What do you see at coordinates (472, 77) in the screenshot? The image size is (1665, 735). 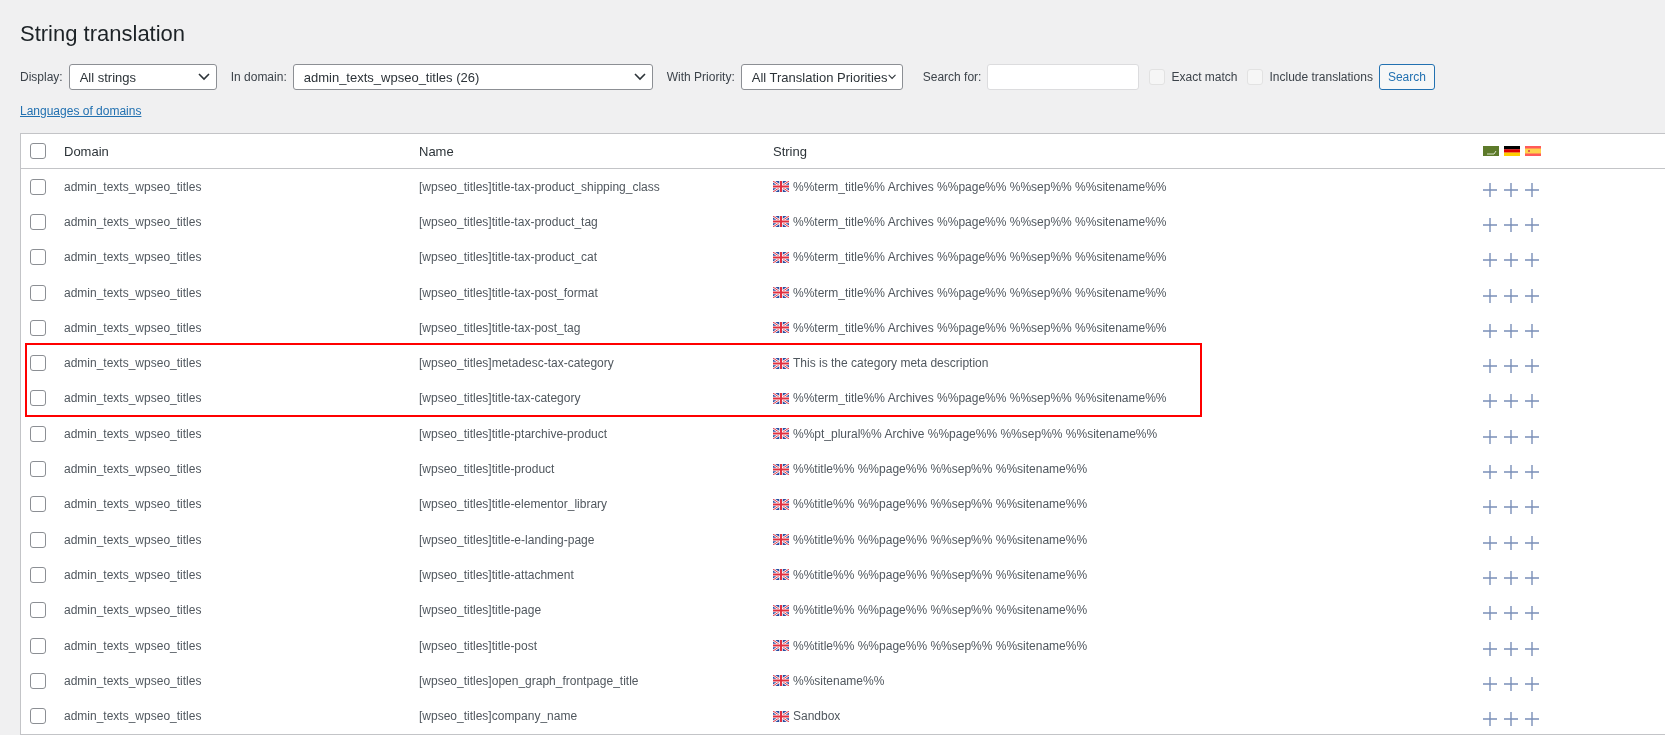 I see `domain-select: admin_texts_wpseo_titles (26)` at bounding box center [472, 77].